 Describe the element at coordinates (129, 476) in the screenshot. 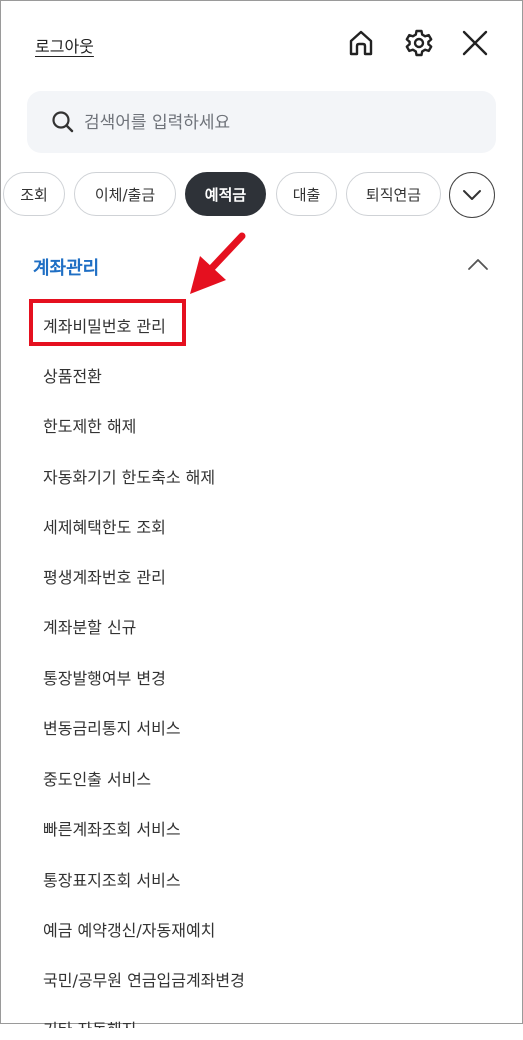

I see `menu-item-atm-limit-release: 자동화기기 한도축소 해제` at that location.